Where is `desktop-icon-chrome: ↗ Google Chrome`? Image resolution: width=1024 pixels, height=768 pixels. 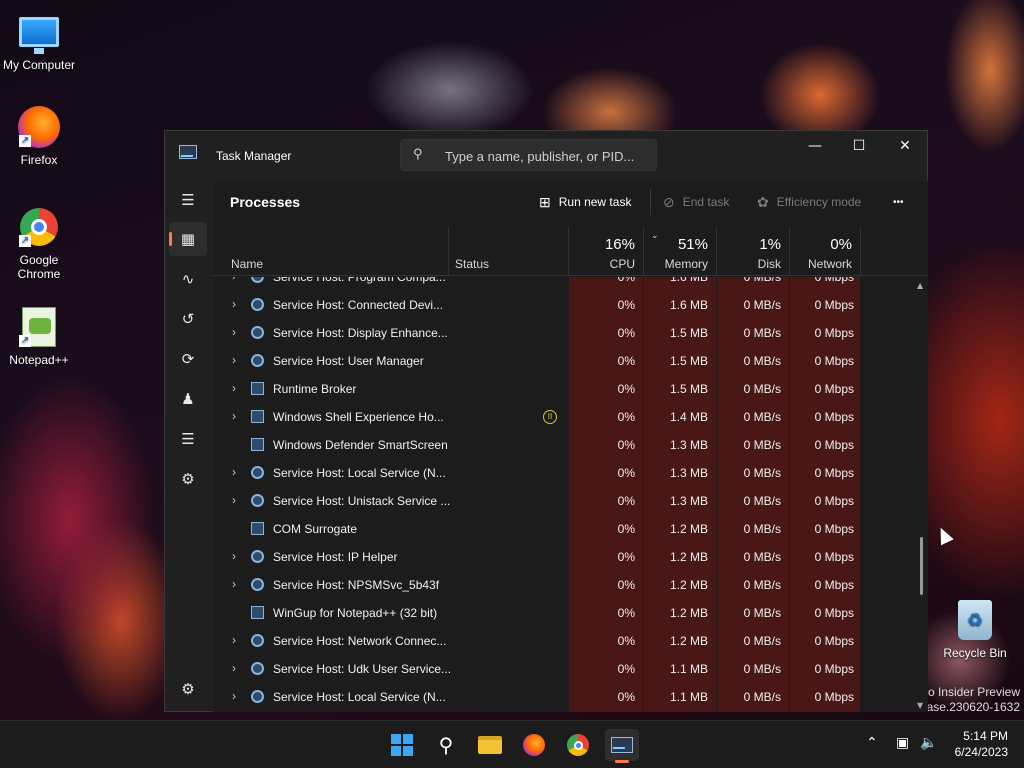 desktop-icon-chrome: ↗ Google Chrome is located at coordinates (39, 243).